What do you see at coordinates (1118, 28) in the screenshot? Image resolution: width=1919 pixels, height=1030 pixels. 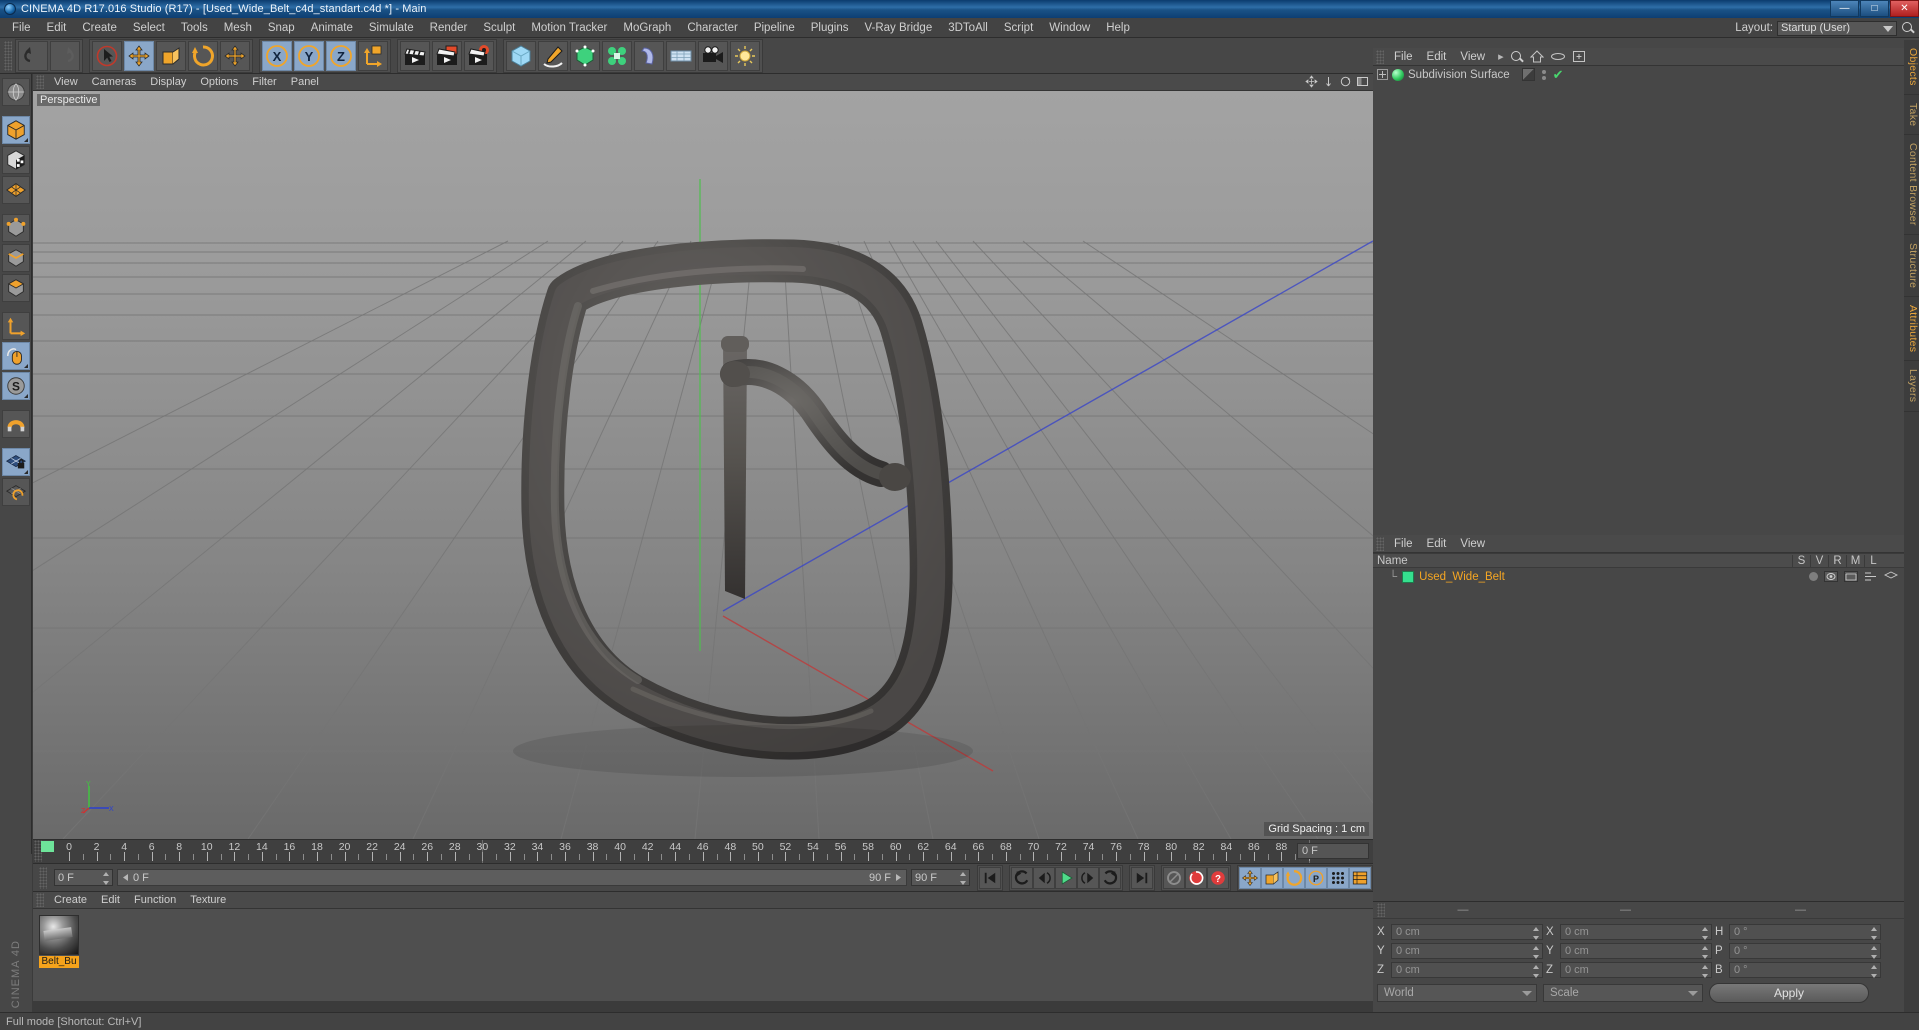 I see `menu-item-help: Help` at bounding box center [1118, 28].